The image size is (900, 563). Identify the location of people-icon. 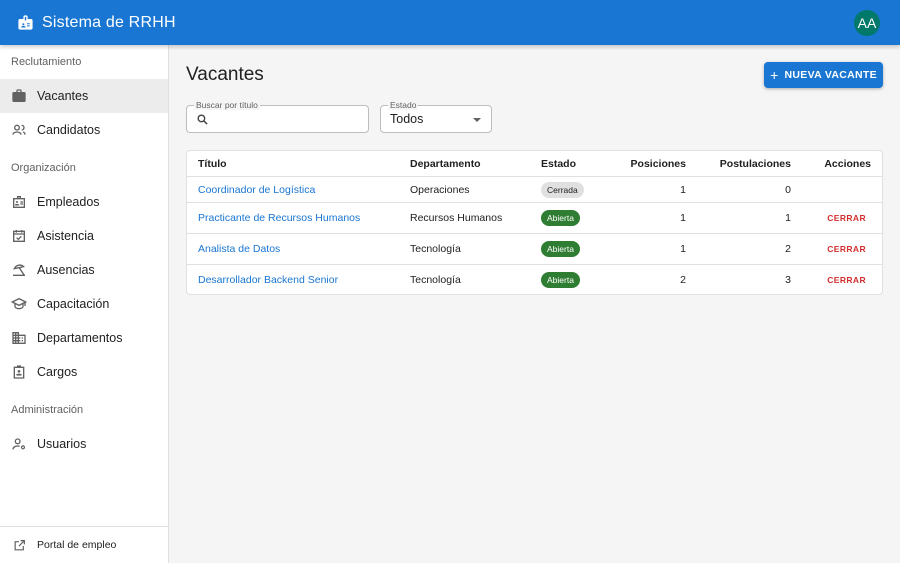
(19, 130).